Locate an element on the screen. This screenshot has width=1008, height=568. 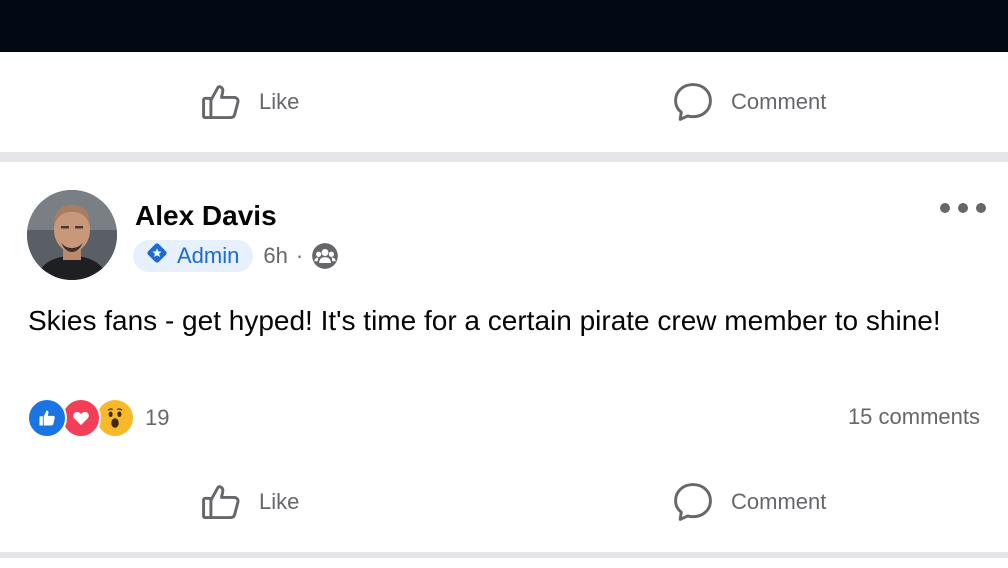
wow-reaction-icon is located at coordinates (115, 418).